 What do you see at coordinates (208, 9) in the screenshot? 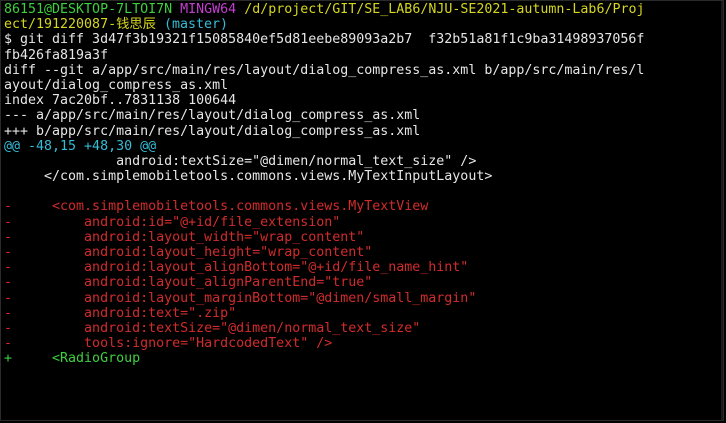
I see `prompt-shell: MINGW64` at bounding box center [208, 9].